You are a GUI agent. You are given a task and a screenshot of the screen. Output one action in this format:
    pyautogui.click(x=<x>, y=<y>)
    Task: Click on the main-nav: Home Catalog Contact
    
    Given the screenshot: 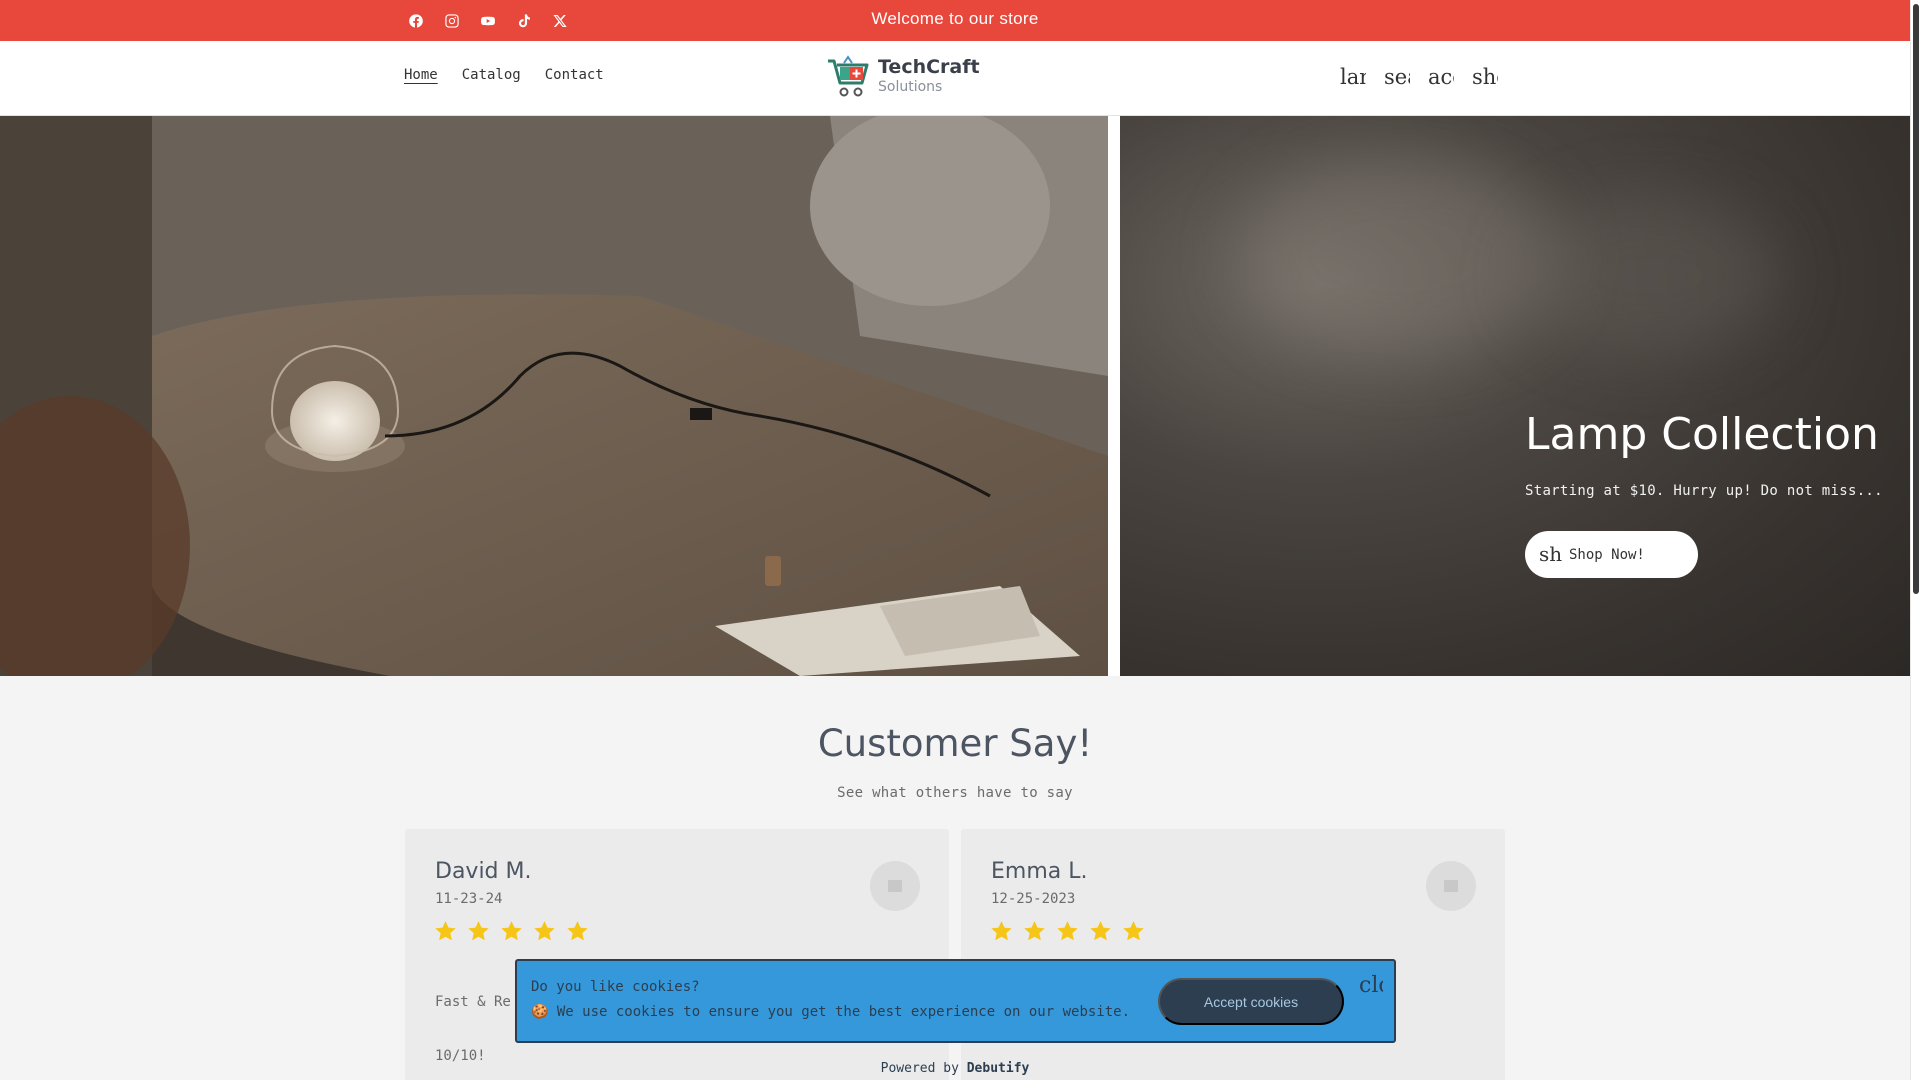 What is the action you would take?
    pyautogui.click(x=504, y=75)
    